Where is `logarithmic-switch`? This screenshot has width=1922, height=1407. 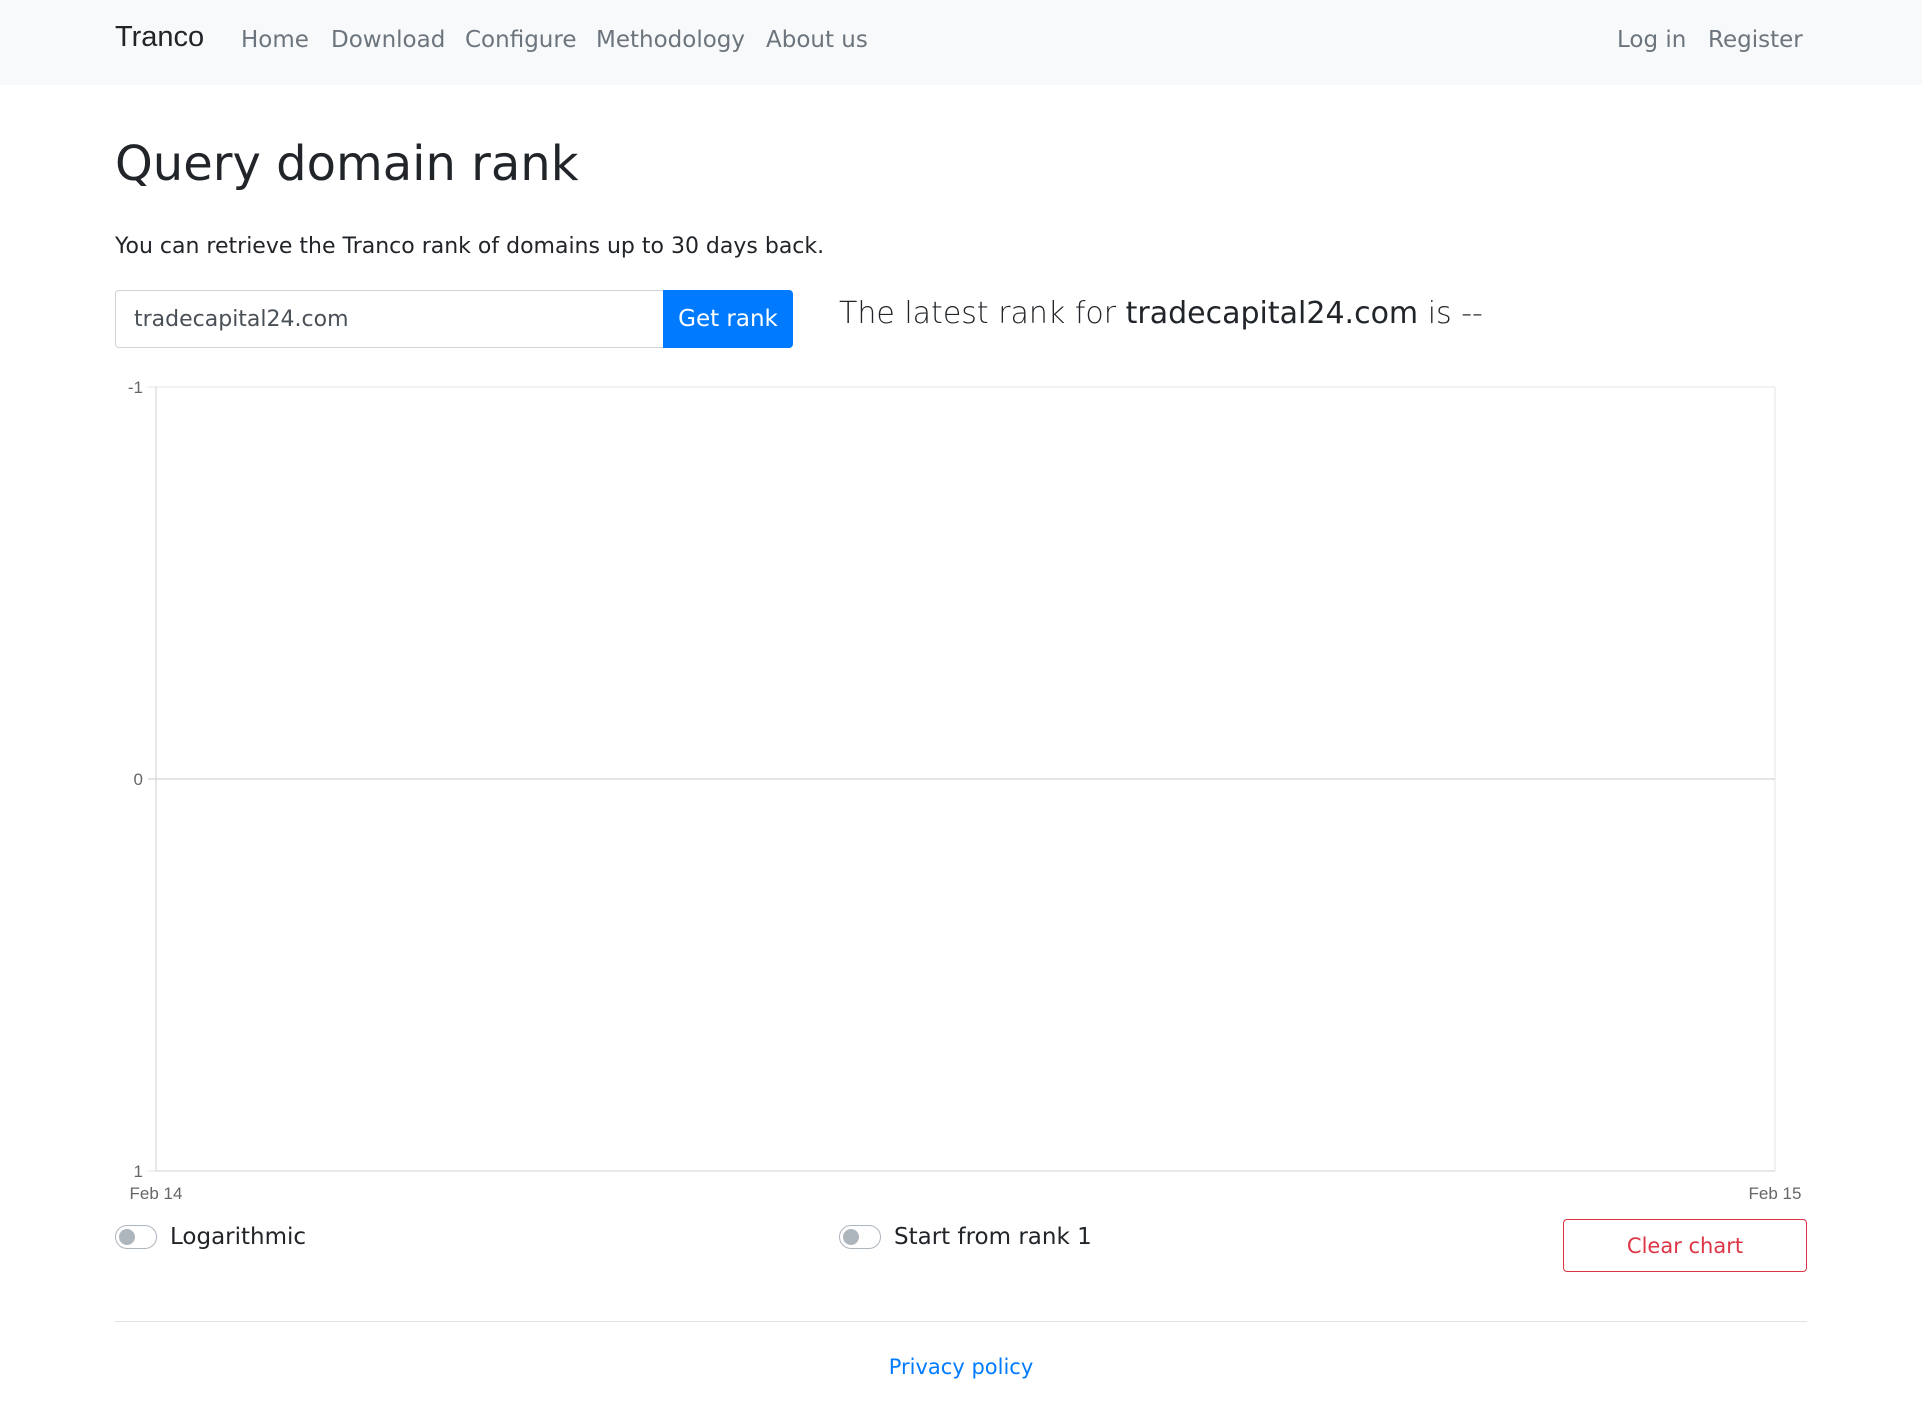
logarithmic-switch is located at coordinates (136, 1237).